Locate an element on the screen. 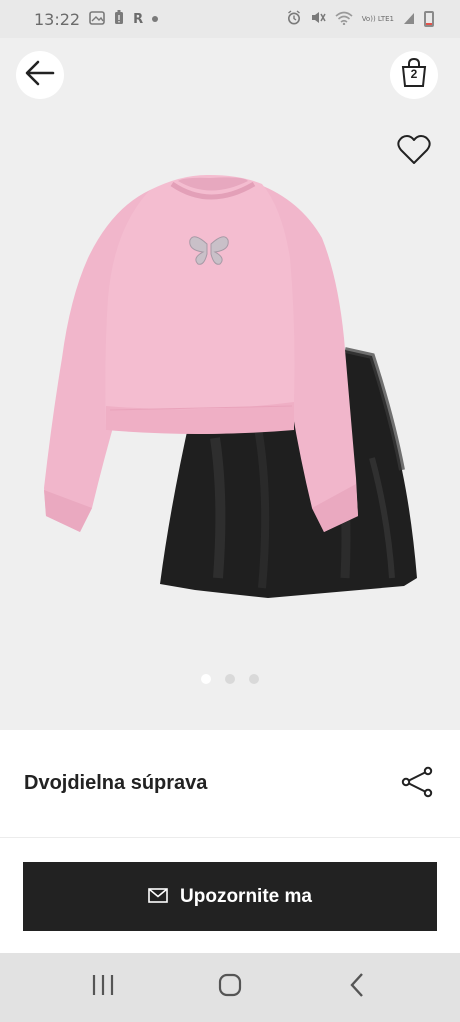  back-icon is located at coordinates (357, 987).